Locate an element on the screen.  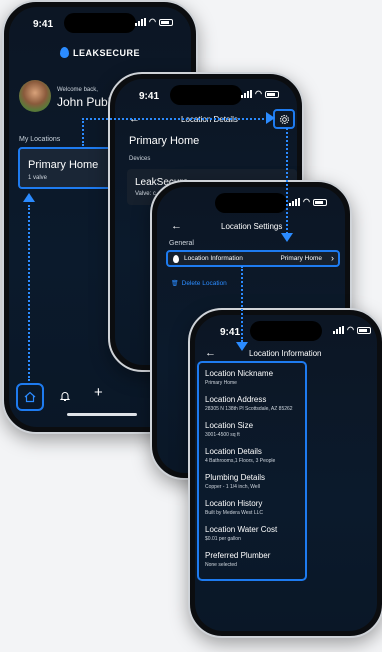
home-icon is located at coordinates (30, 397).